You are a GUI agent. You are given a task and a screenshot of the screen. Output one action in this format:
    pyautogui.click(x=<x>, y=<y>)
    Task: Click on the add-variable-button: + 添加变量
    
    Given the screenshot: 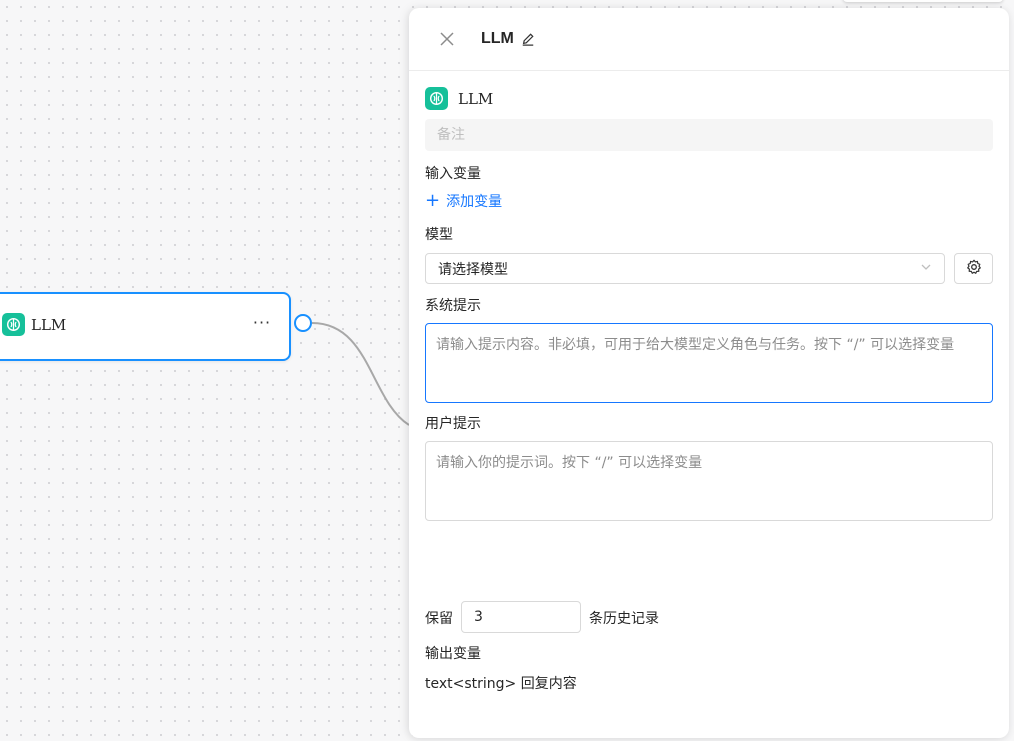 What is the action you would take?
    pyautogui.click(x=463, y=201)
    